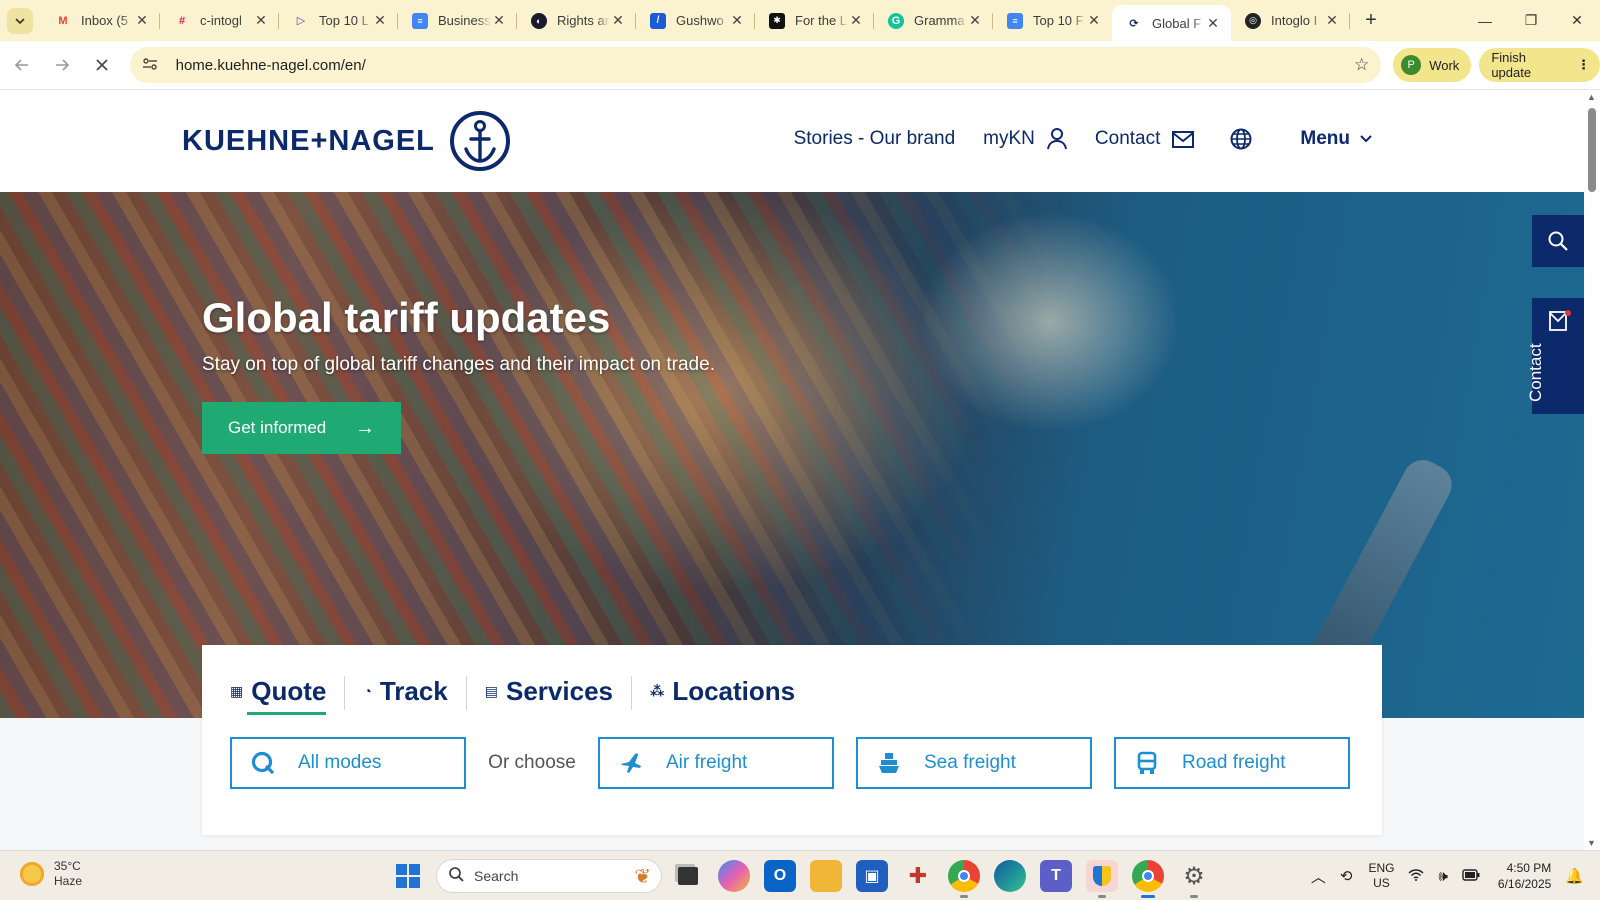 The height and width of the screenshot is (900, 1600). I want to click on url-text: home.kuehne-nagel.com/en/, so click(765, 65).